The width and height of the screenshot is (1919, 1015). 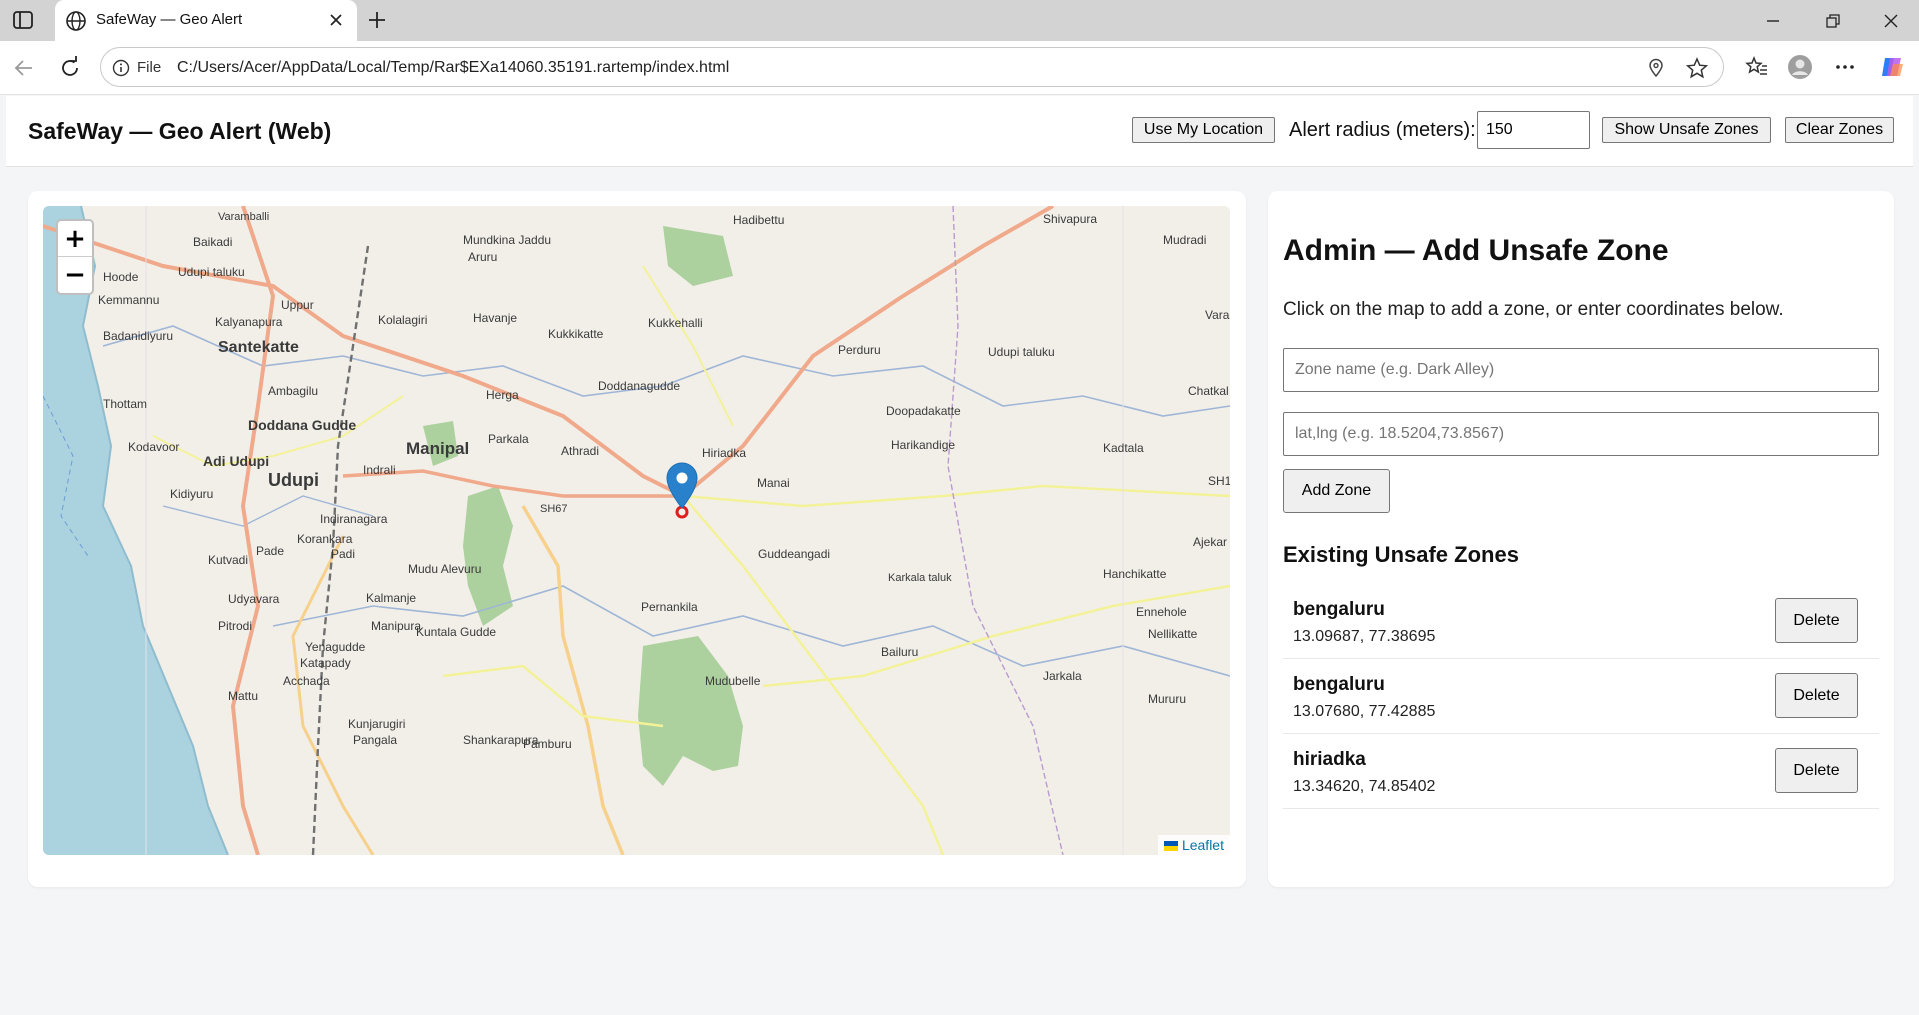 What do you see at coordinates (258, 347) in the screenshot?
I see `map-place-label: Santekatte` at bounding box center [258, 347].